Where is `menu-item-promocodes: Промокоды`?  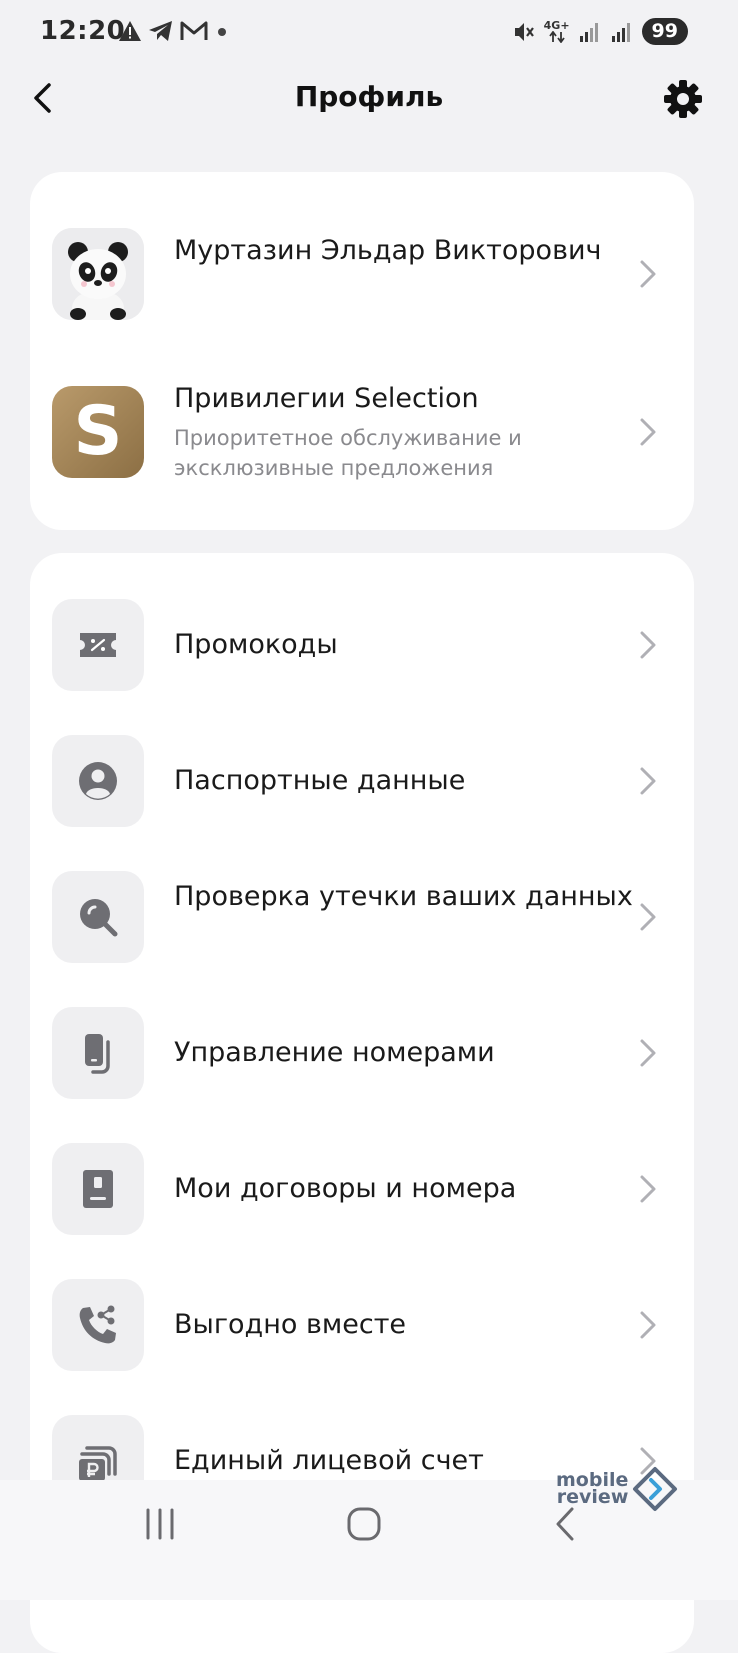 menu-item-promocodes: Промокоды is located at coordinates (362, 645).